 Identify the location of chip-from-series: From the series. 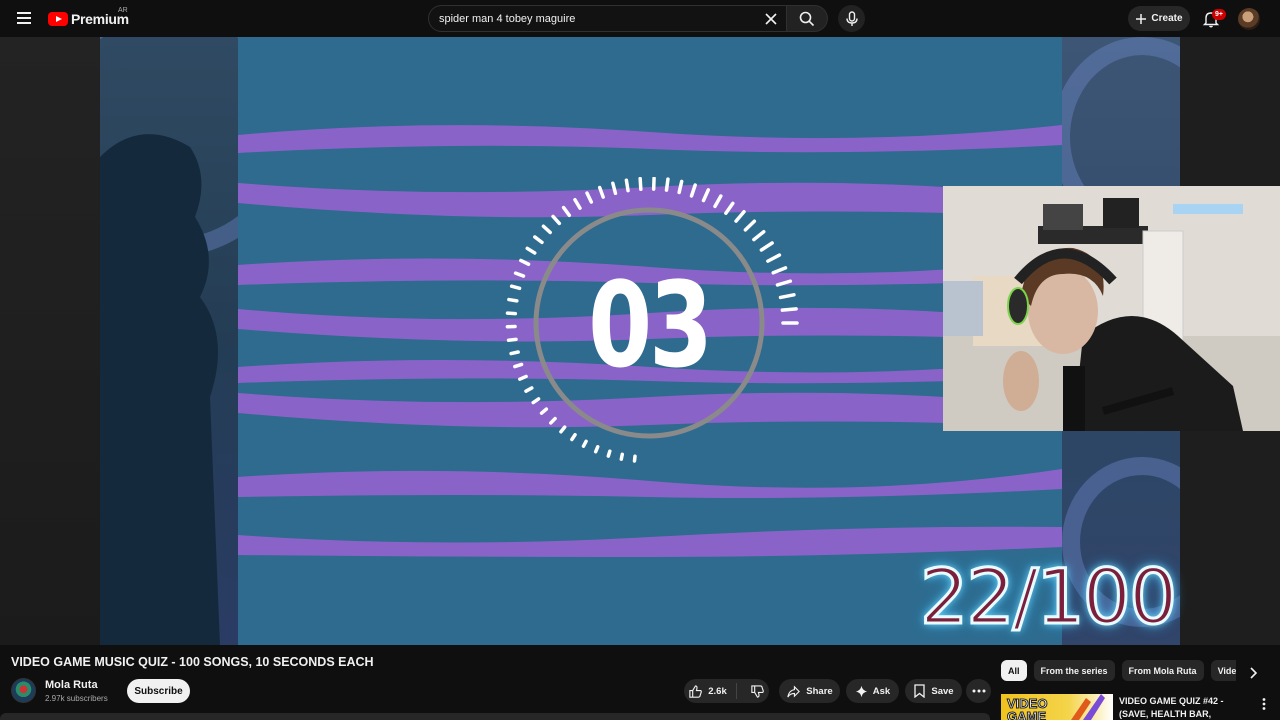
(1074, 670).